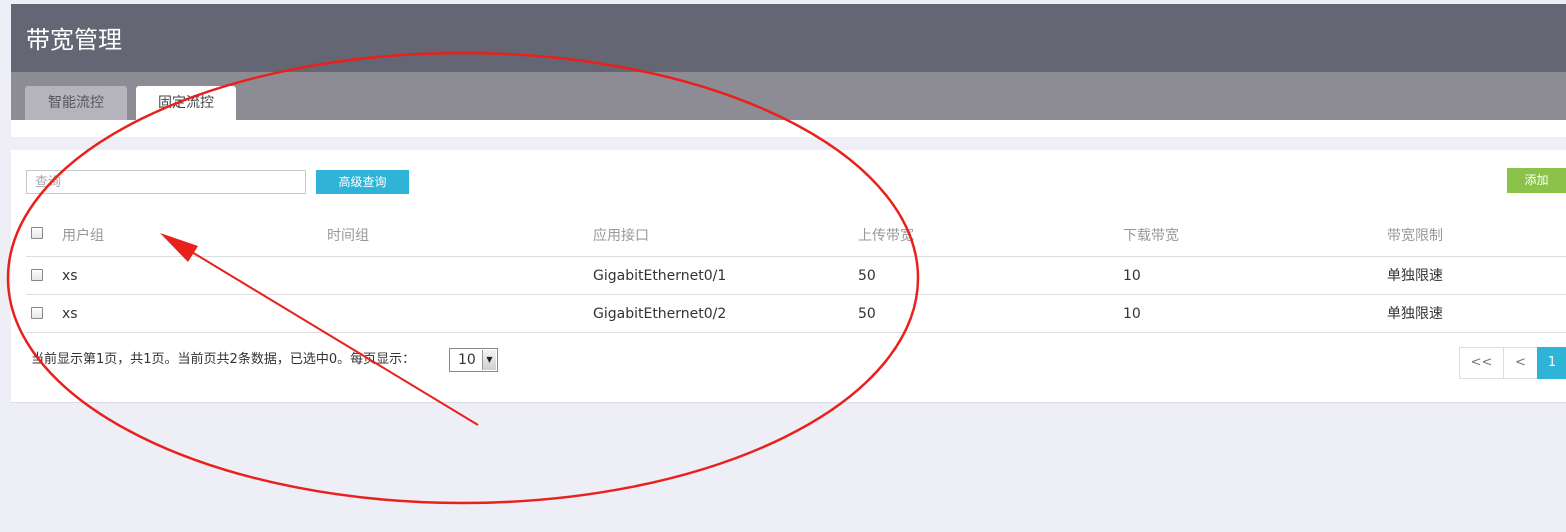  What do you see at coordinates (660, 276) in the screenshot?
I see `cell-interface: GigabitEthernet0/1` at bounding box center [660, 276].